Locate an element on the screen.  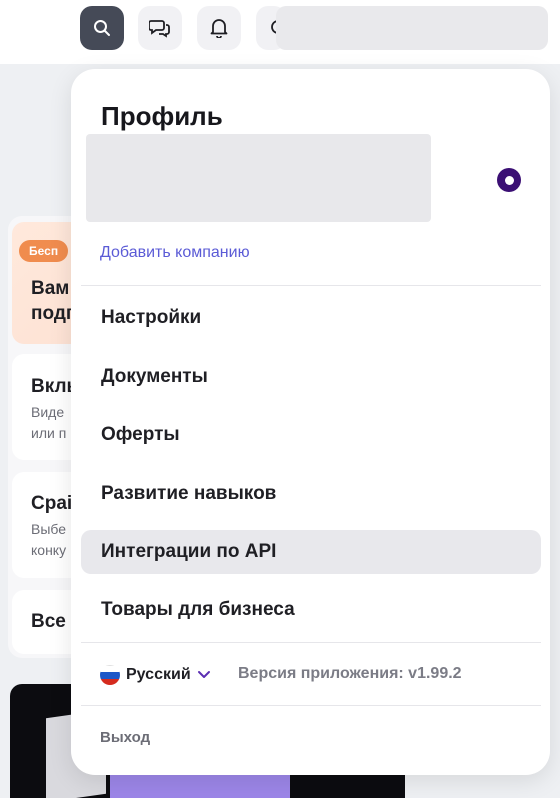
all-card-title: Все і is located at coordinates (54, 621).